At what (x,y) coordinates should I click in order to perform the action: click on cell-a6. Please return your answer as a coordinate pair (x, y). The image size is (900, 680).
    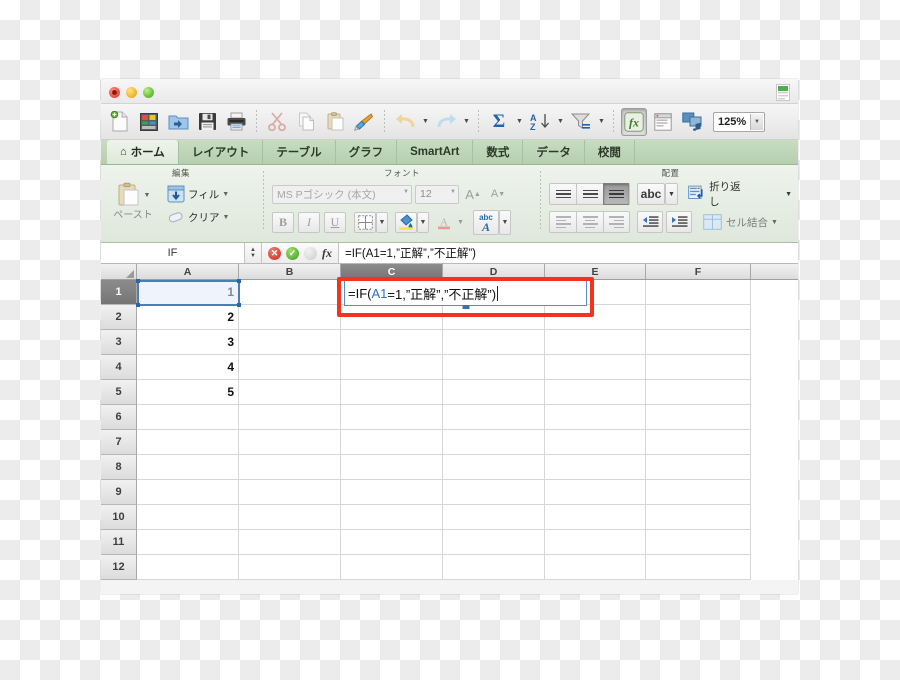
    Looking at the image, I should click on (188, 417).